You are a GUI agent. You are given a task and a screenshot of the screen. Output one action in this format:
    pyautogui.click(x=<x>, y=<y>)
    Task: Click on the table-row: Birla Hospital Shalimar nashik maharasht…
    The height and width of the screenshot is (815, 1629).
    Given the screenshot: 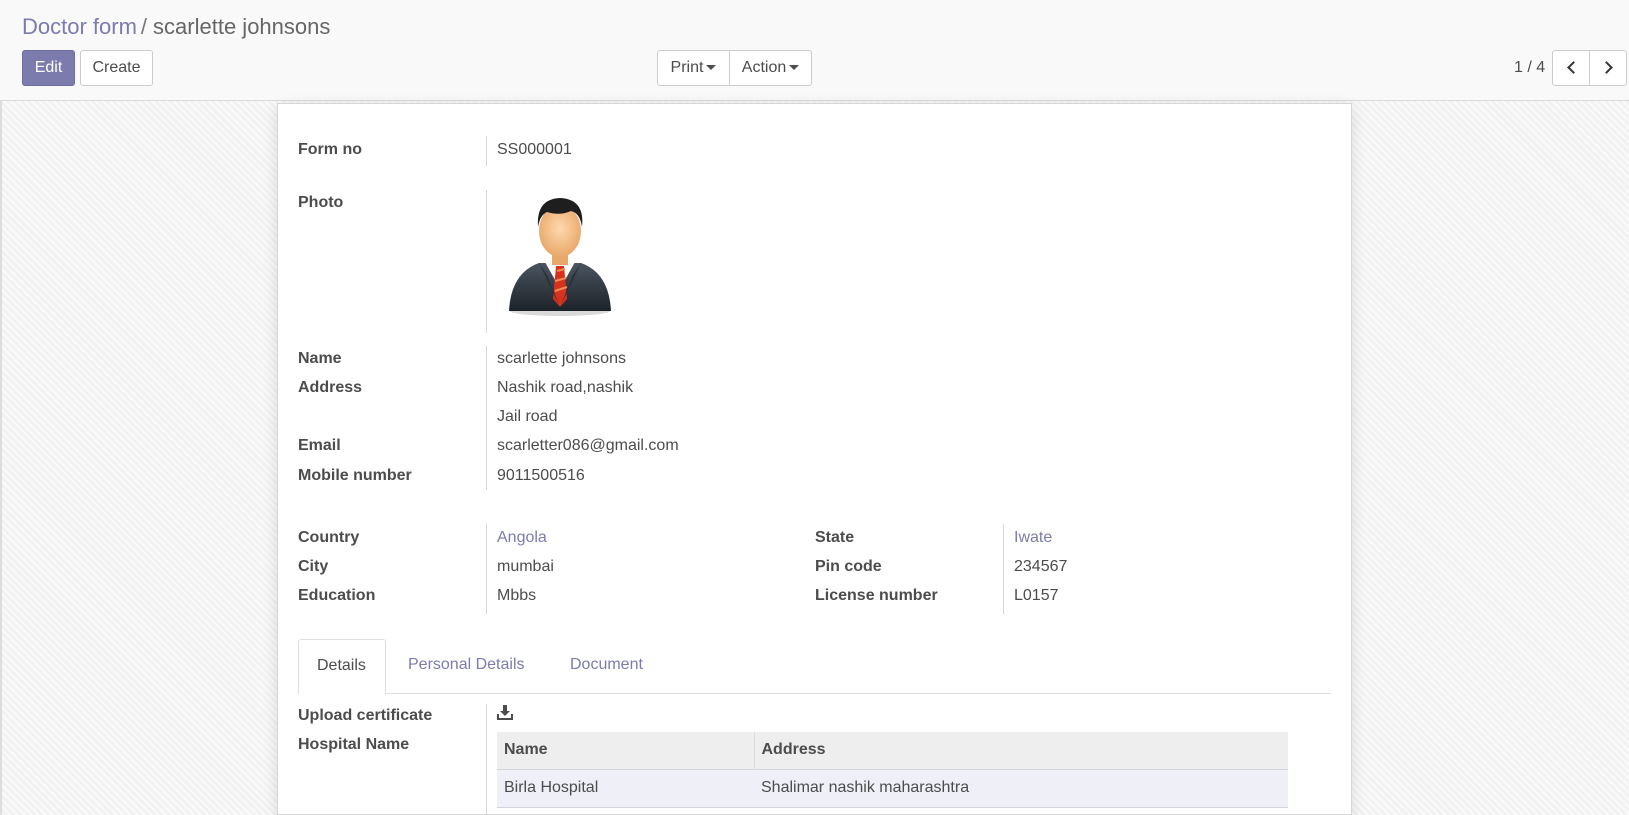 What is the action you would take?
    pyautogui.click(x=892, y=788)
    